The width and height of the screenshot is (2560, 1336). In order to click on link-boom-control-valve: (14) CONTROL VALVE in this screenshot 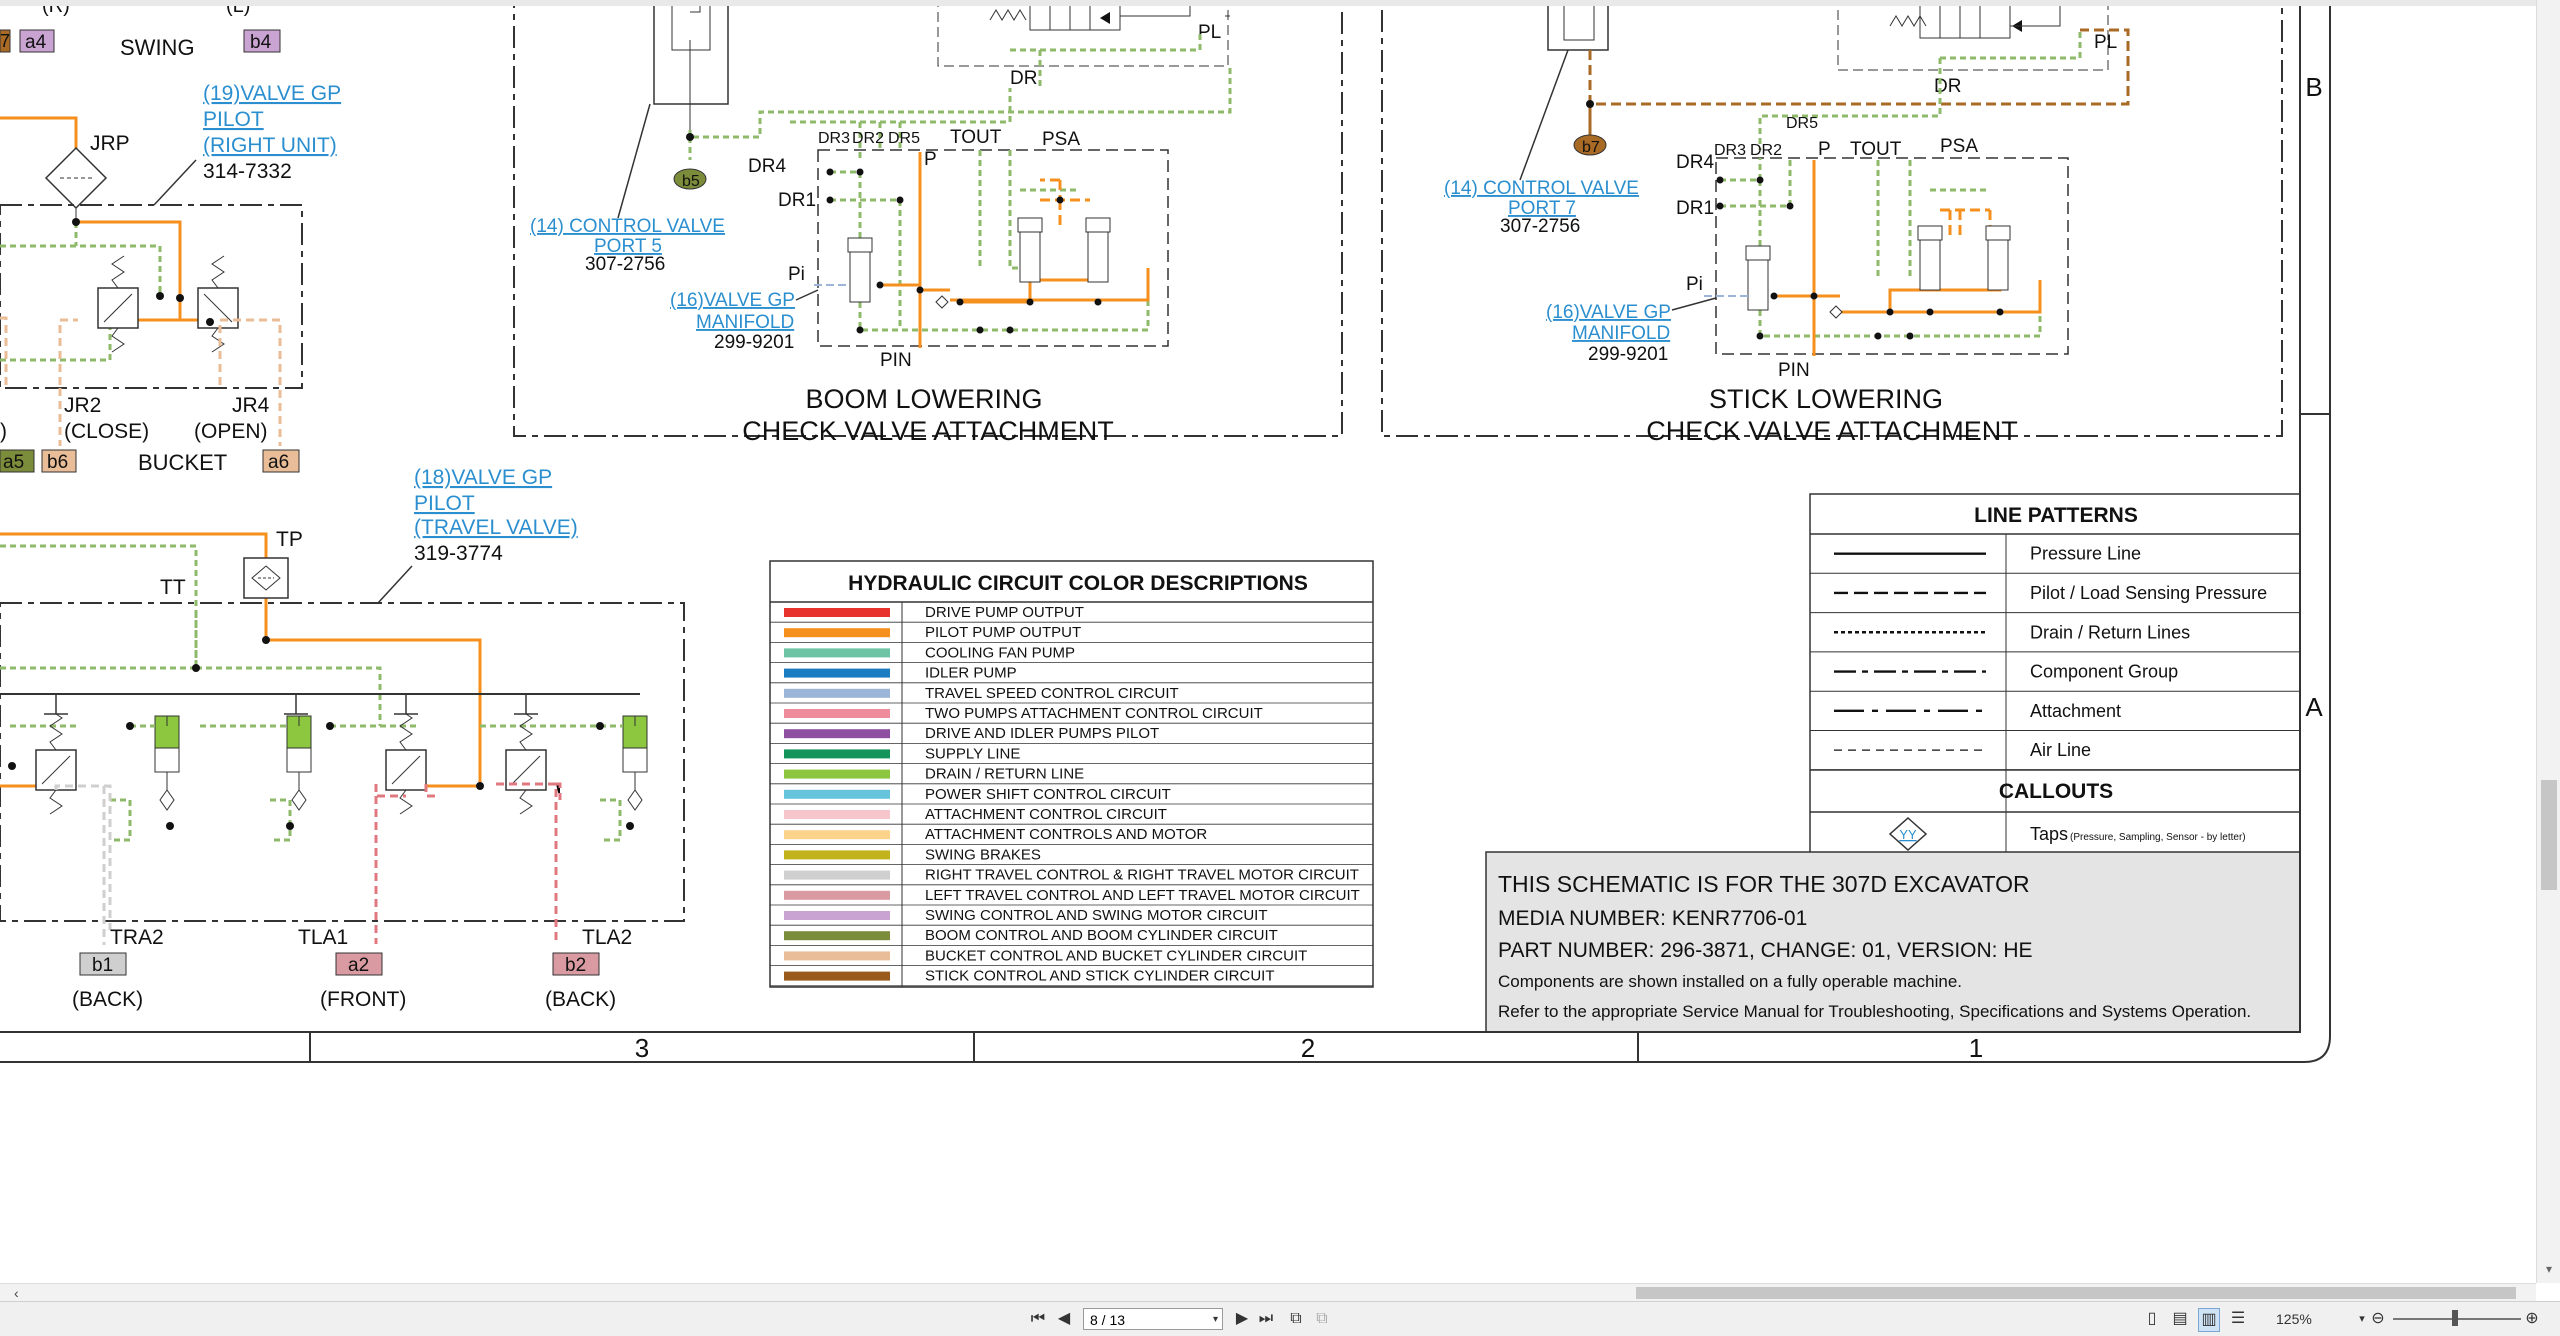, I will do `click(627, 226)`.